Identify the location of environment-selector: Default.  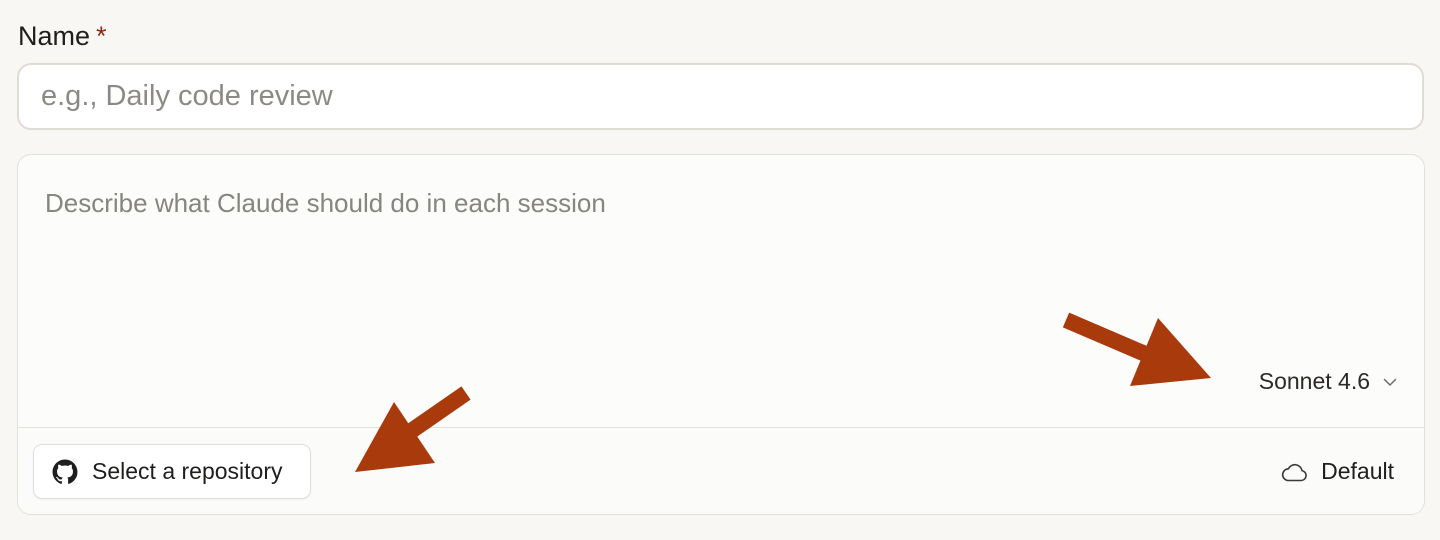
(1336, 471).